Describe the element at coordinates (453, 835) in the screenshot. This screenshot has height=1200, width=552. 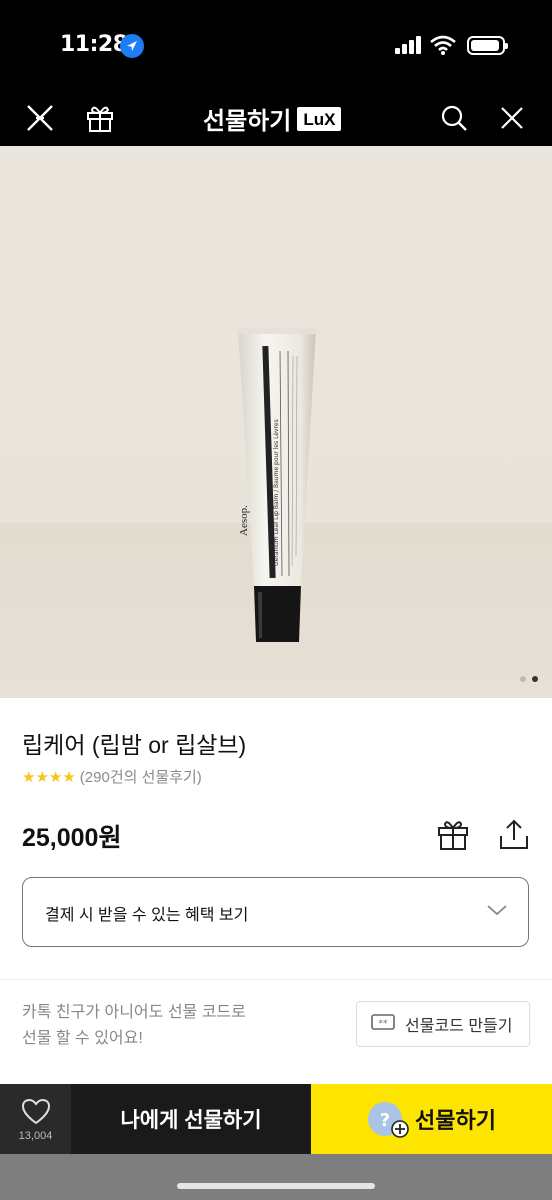
I see `gift-wrap-icon` at that location.